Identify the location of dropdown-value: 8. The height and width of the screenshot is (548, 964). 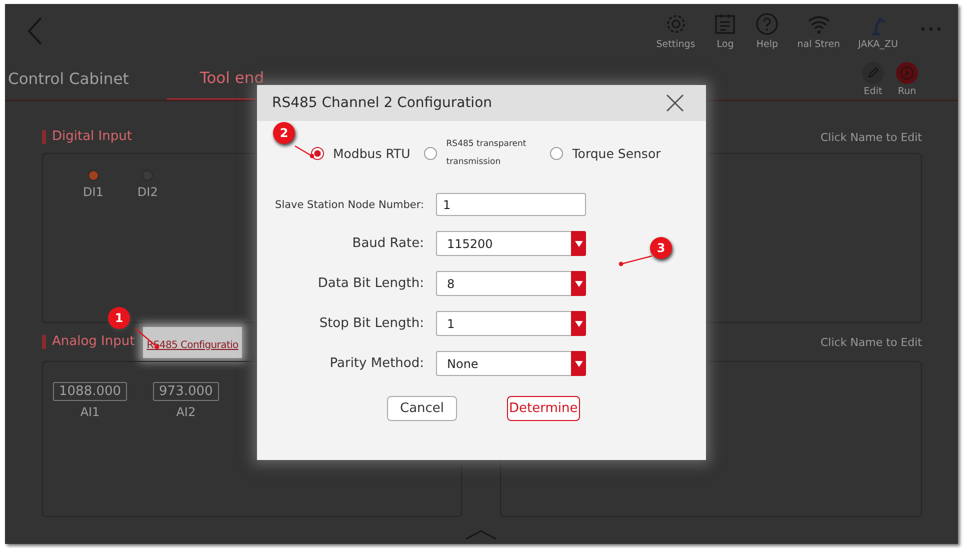
(450, 283).